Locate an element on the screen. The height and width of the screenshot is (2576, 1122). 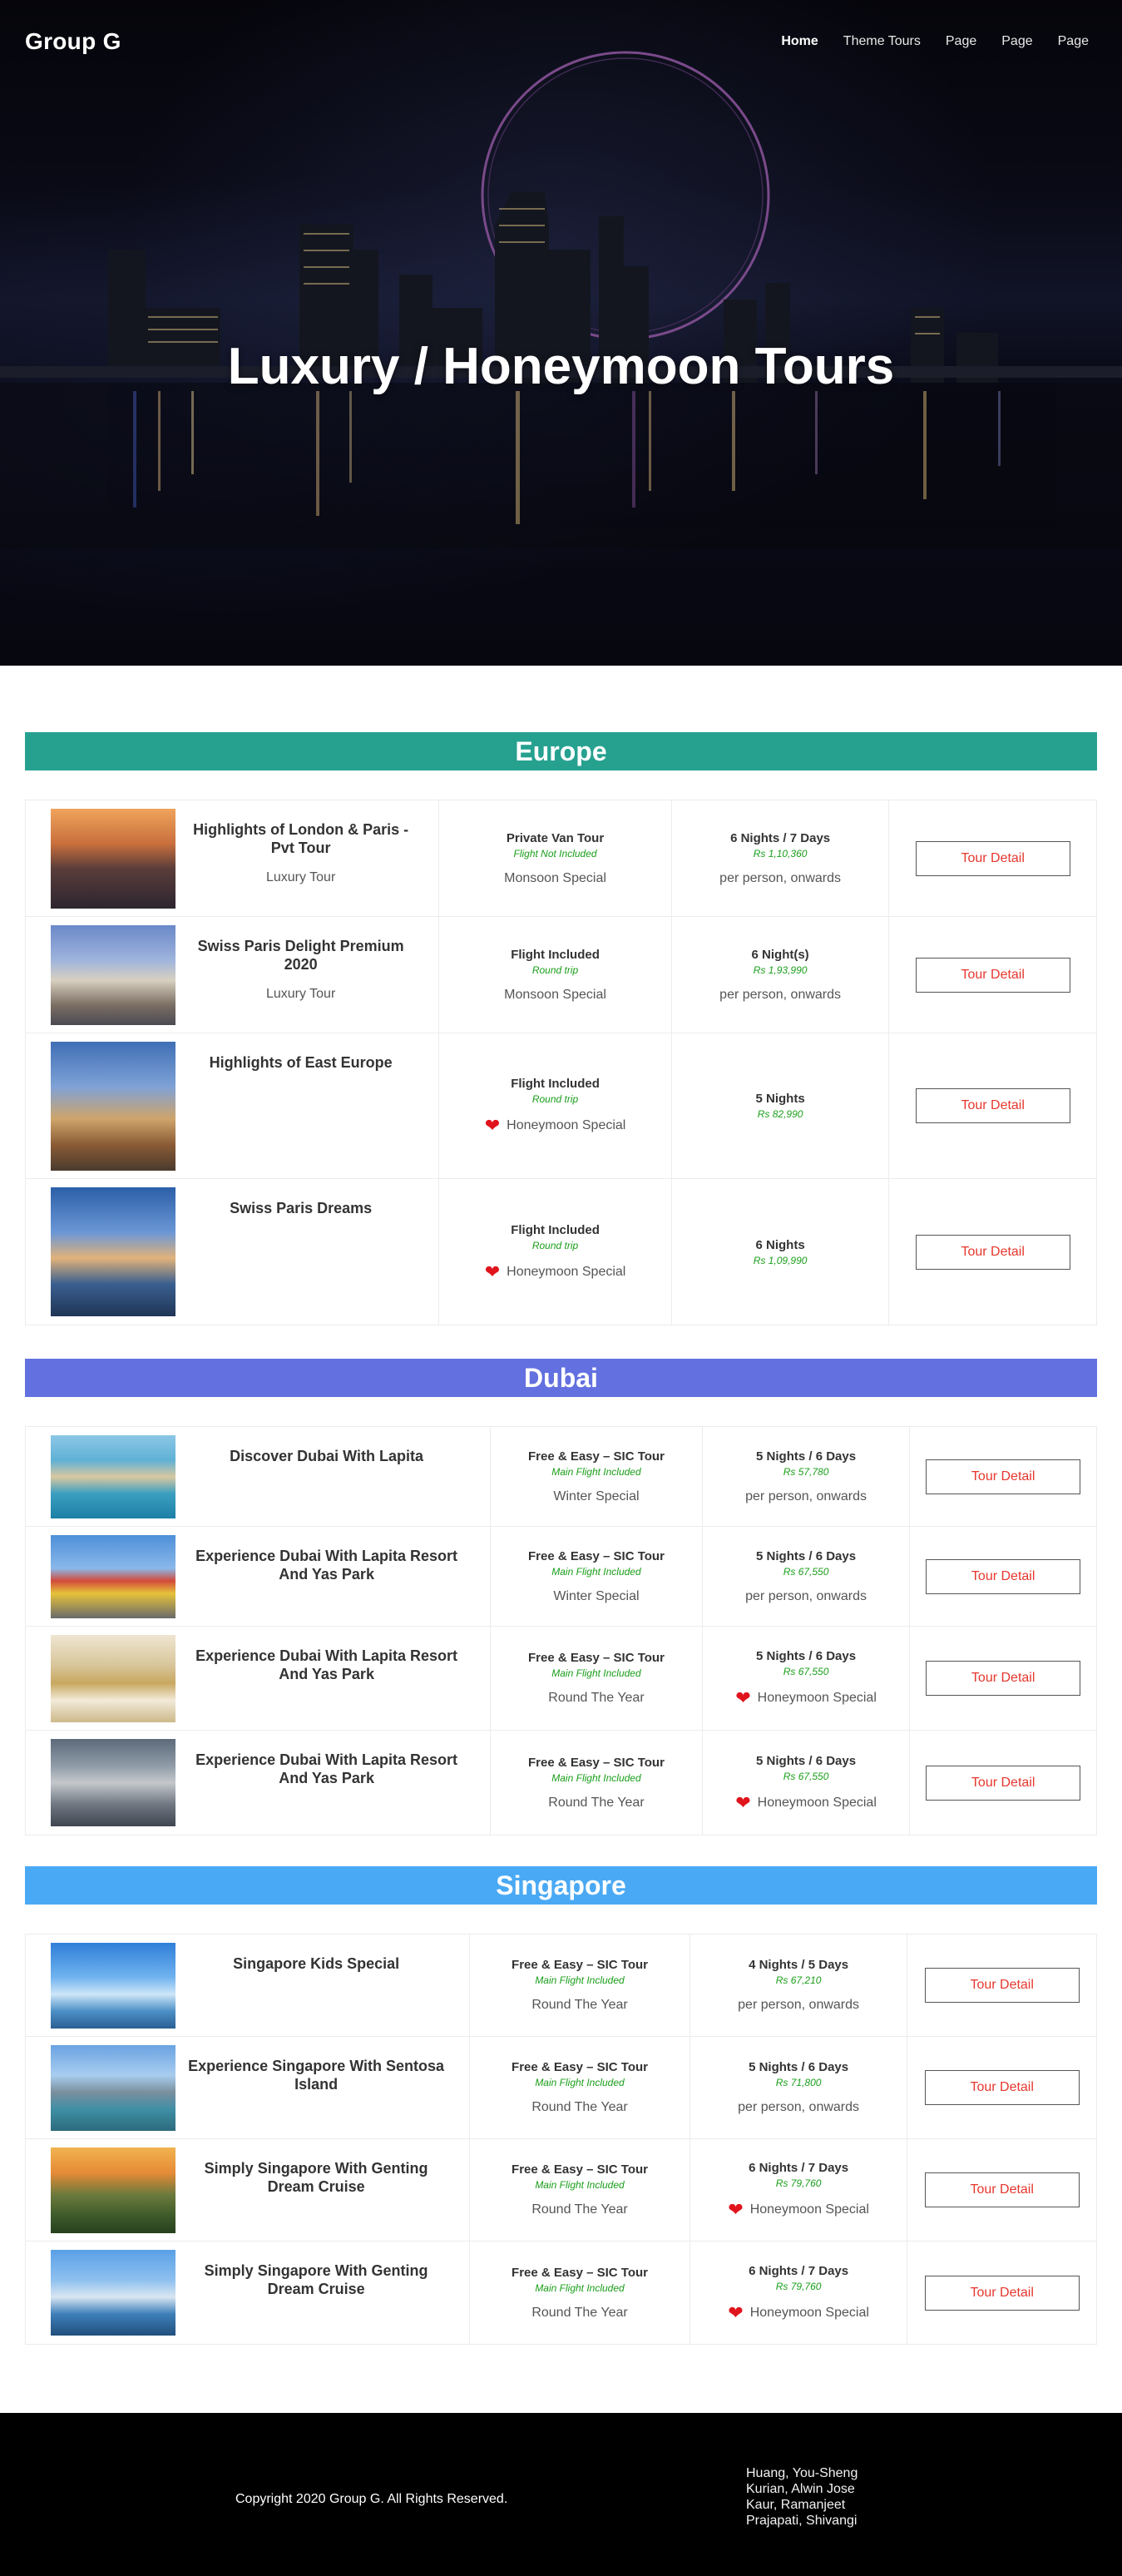
tour-name: Swiss Paris Dreams is located at coordinates (301, 1208).